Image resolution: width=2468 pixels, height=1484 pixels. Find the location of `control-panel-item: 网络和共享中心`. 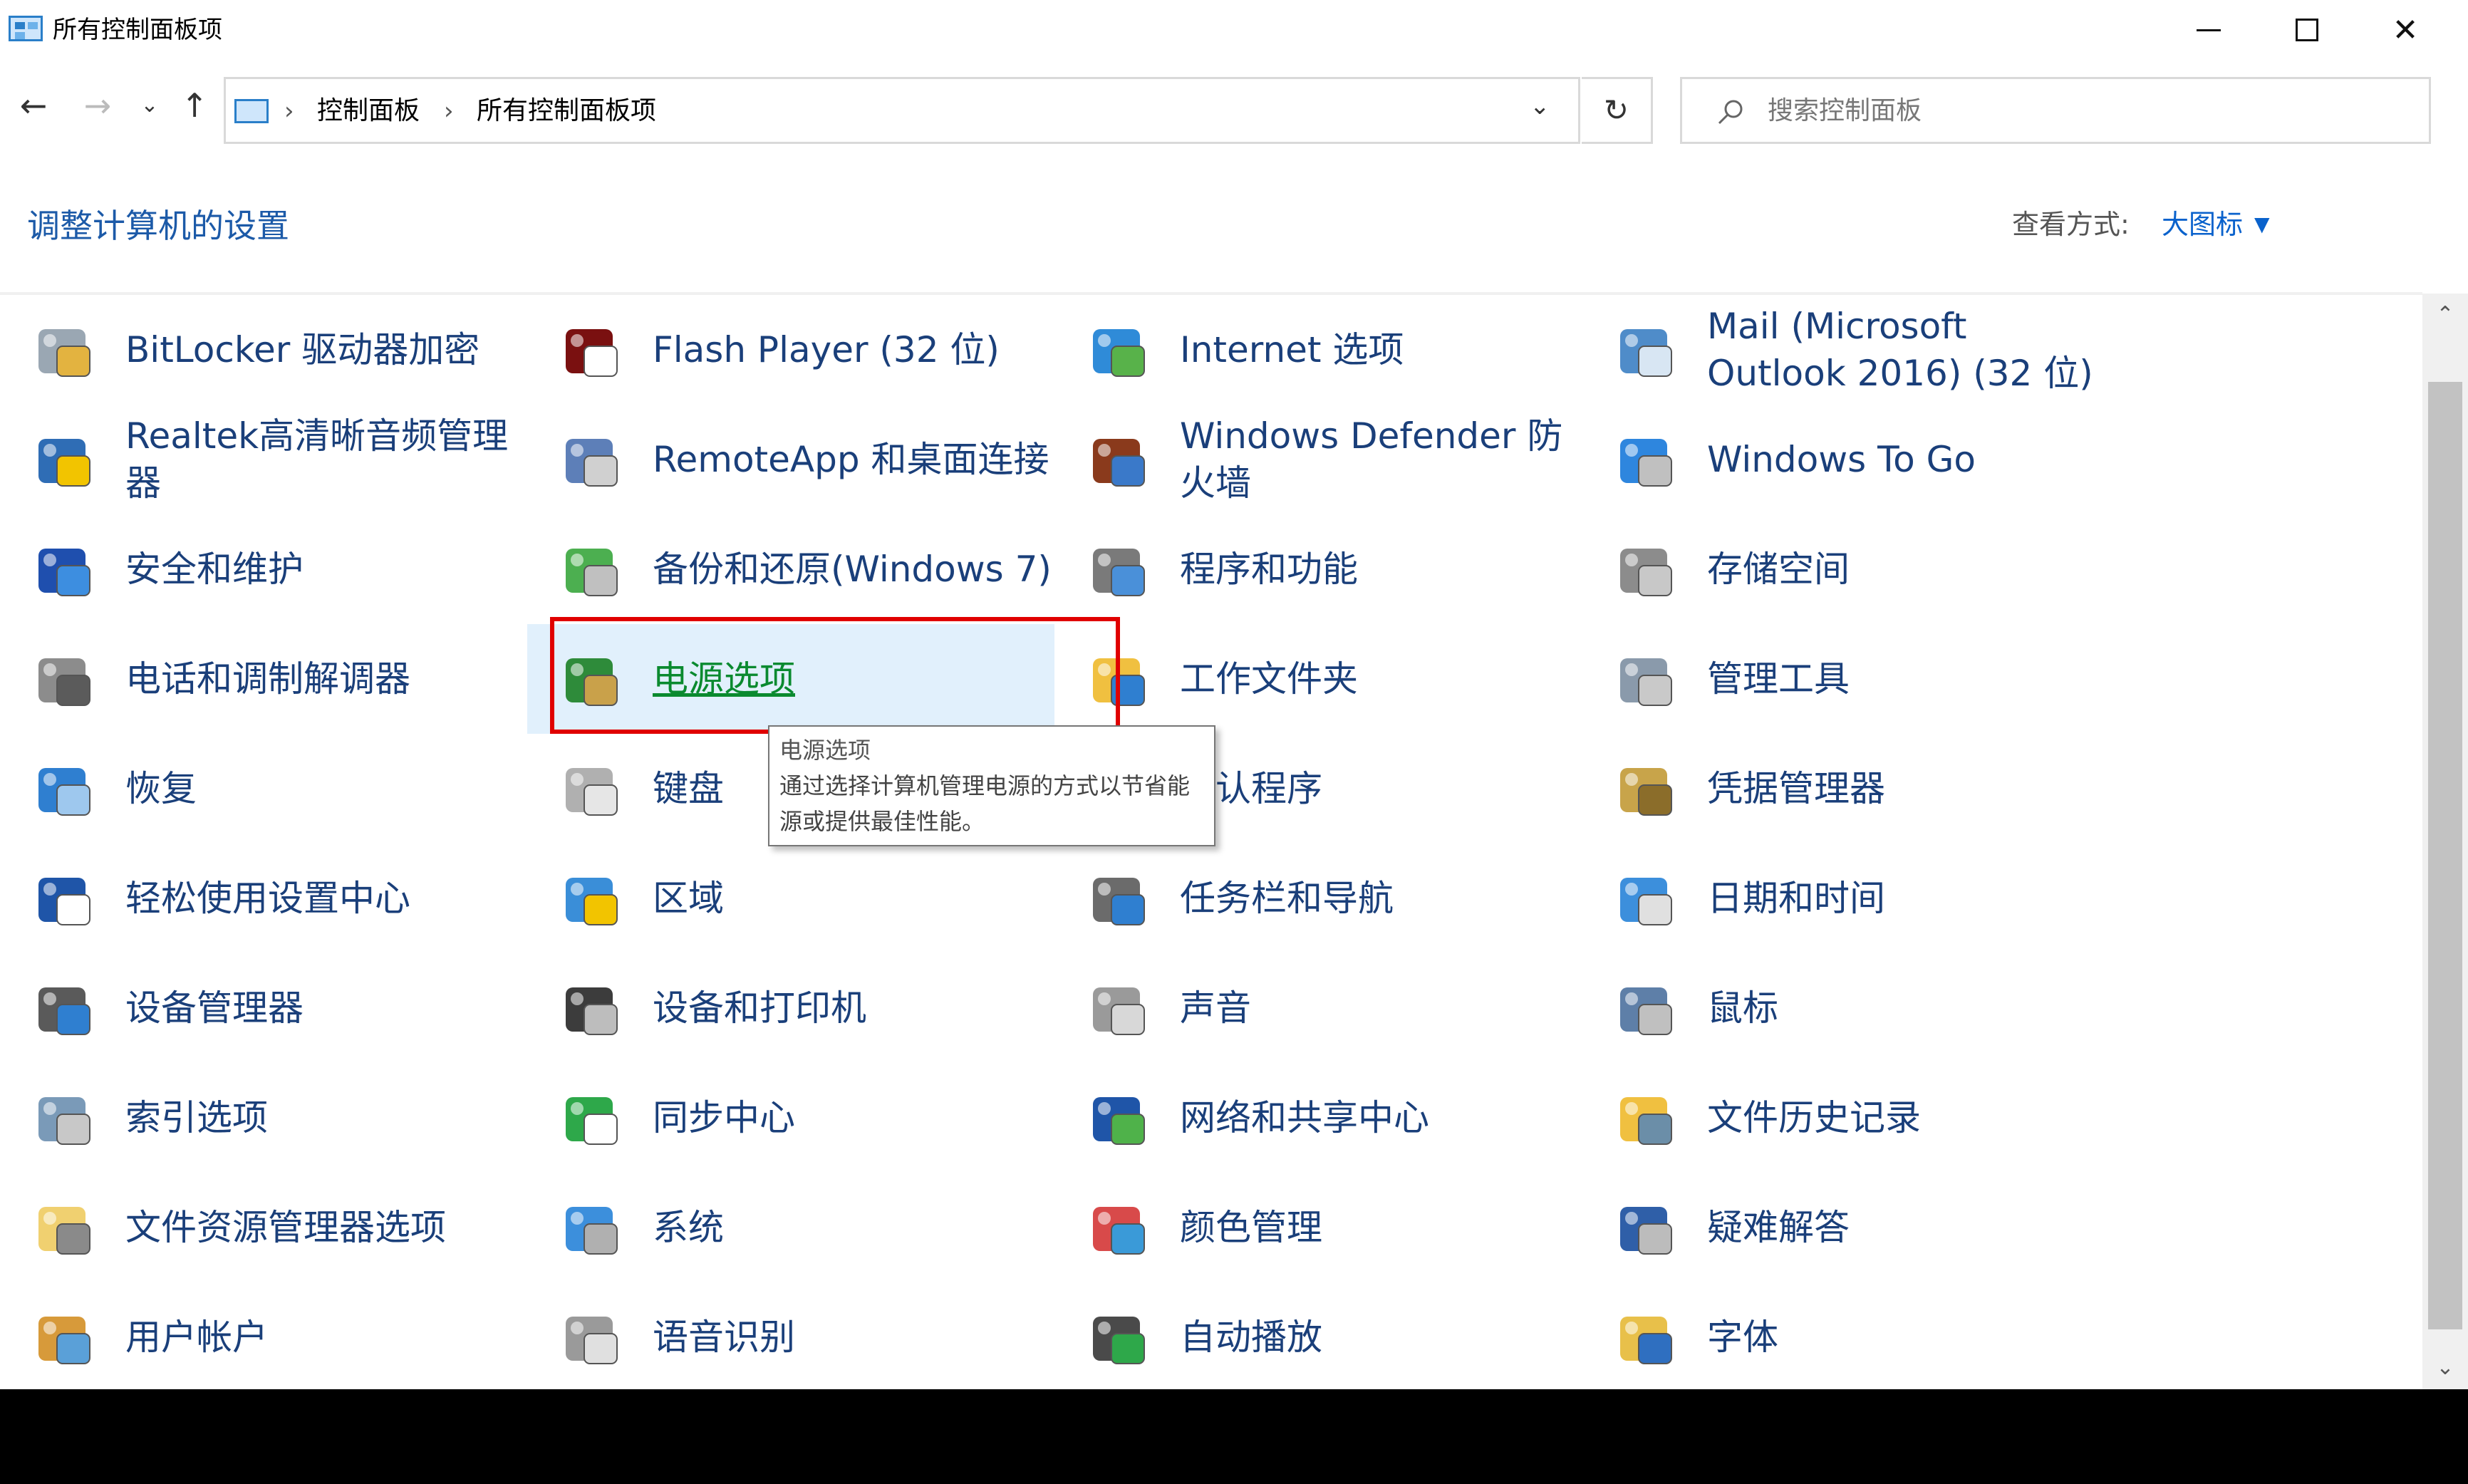

control-panel-item: 网络和共享中心 is located at coordinates (1318, 1118).